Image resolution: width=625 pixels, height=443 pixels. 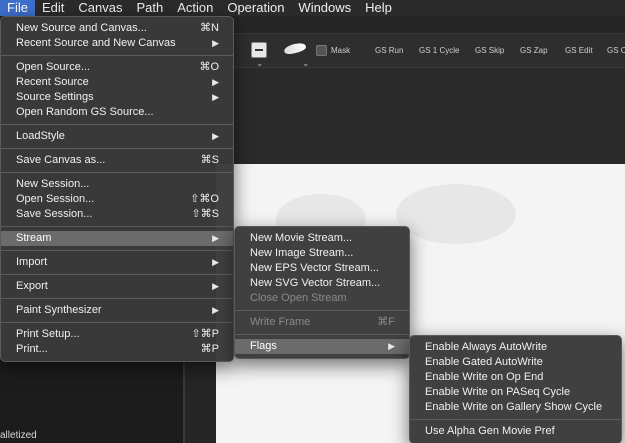 What do you see at coordinates (204, 199) in the screenshot?
I see `shortcut-label: ⇧⌘O` at bounding box center [204, 199].